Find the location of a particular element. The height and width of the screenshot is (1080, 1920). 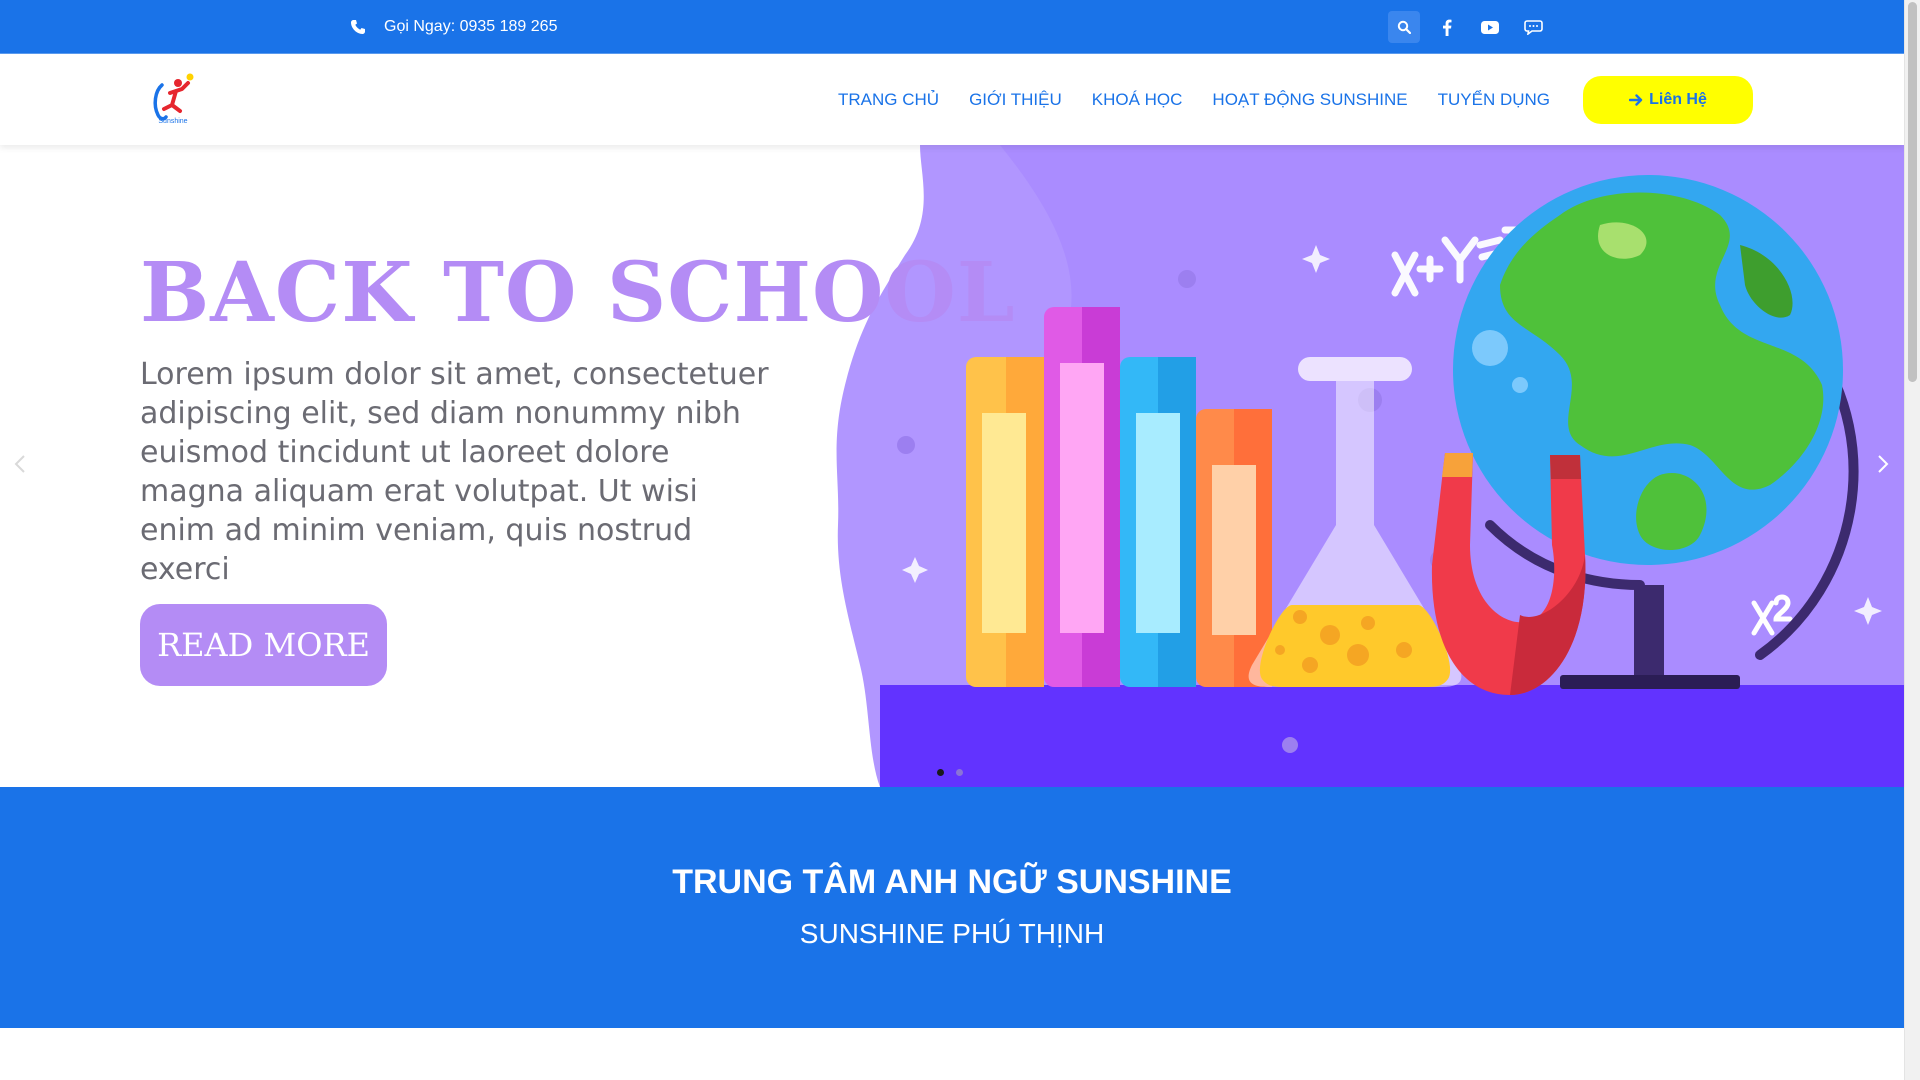

slider-prev-button is located at coordinates (20, 464).